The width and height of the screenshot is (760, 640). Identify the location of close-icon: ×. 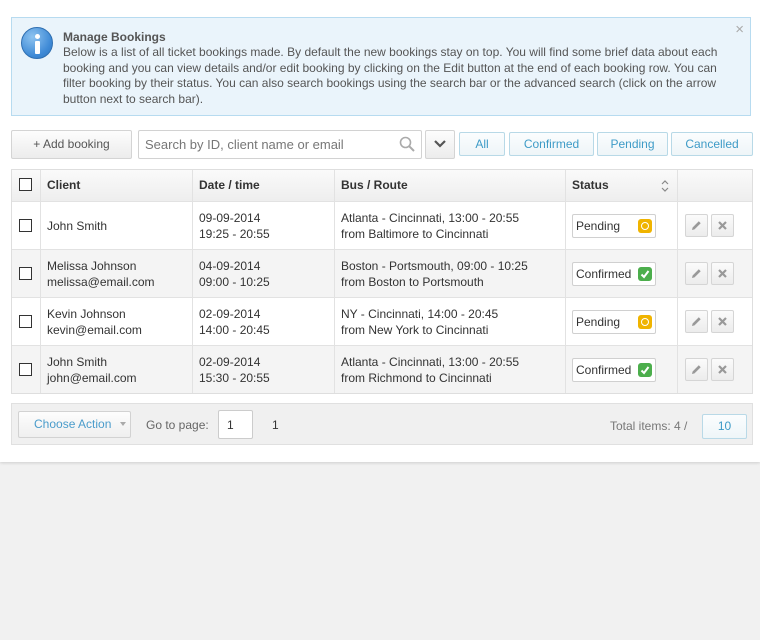
(739, 29).